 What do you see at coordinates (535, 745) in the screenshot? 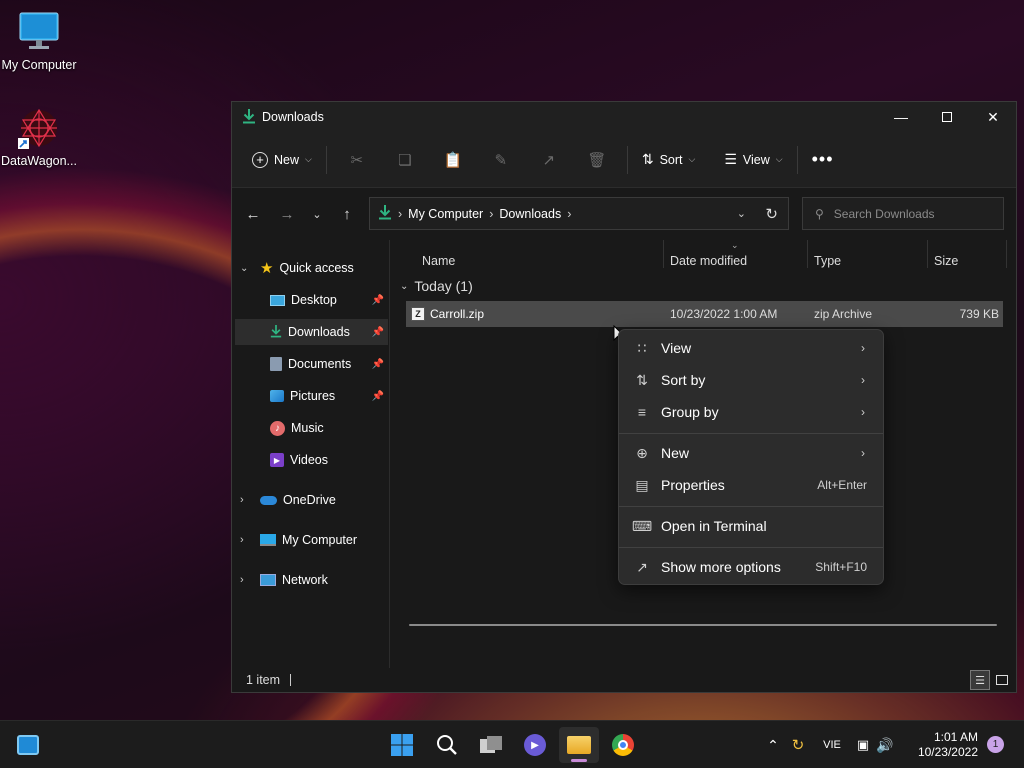
I see `chat-button: ▶` at bounding box center [535, 745].